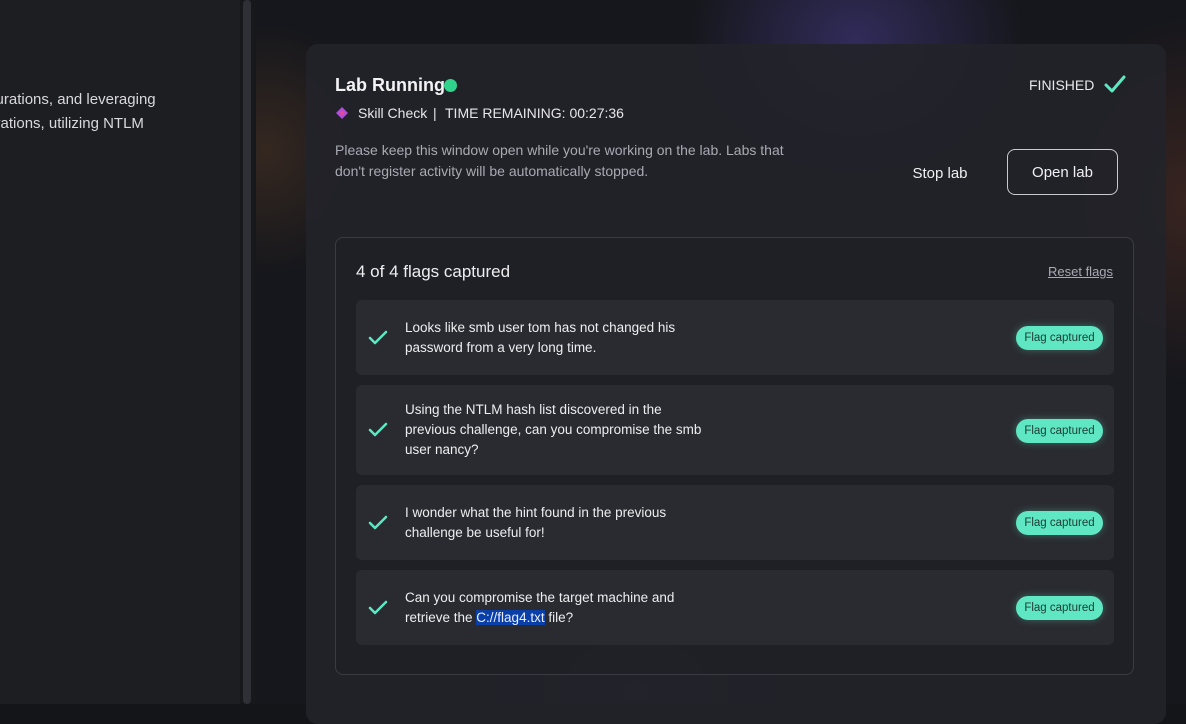 This screenshot has width=1186, height=724. Describe the element at coordinates (1080, 271) in the screenshot. I see `reset-flags-link: Reset flags` at that location.